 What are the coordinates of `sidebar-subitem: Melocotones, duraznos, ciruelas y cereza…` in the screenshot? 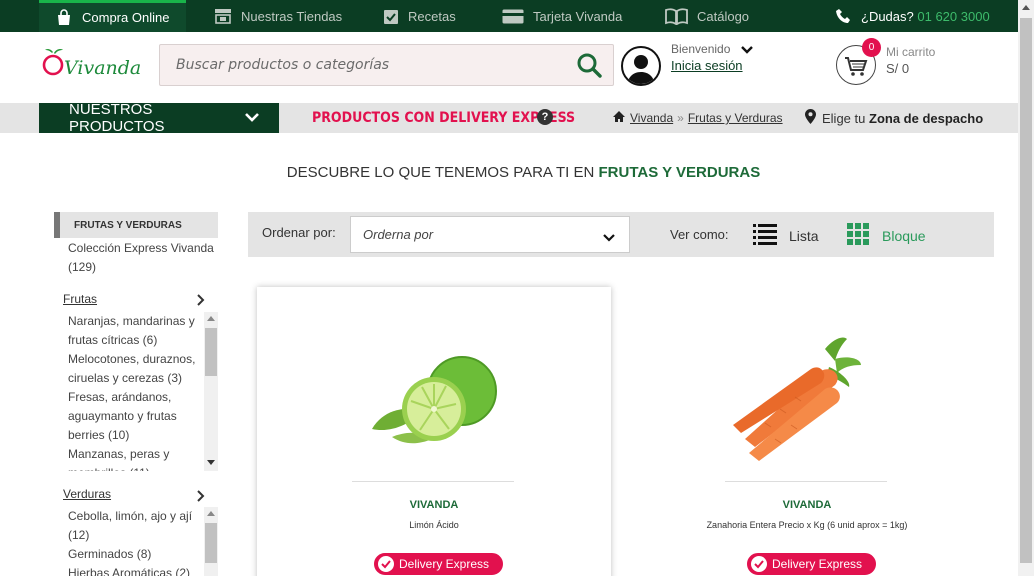 It's located at (133, 369).